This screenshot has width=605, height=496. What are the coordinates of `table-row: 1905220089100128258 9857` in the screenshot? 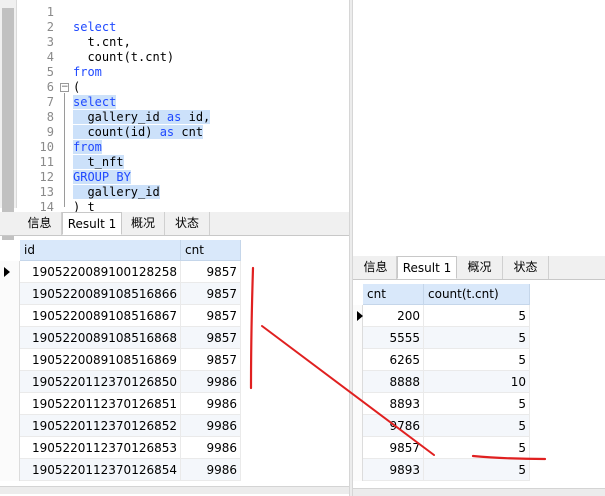 It's located at (120, 272).